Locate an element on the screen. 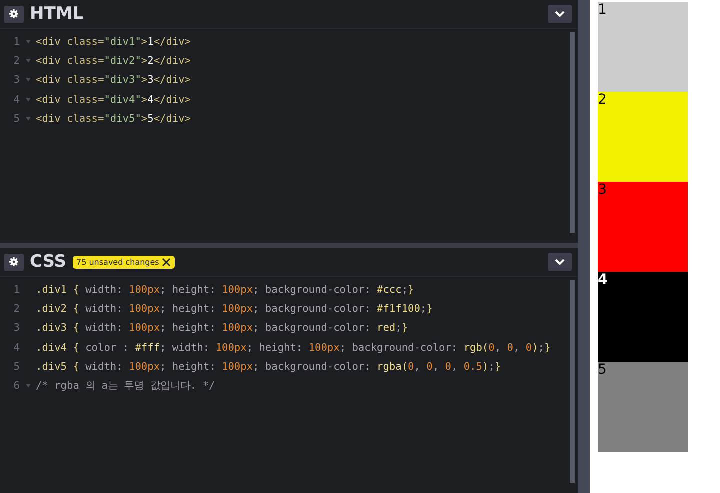  box-label: 3 is located at coordinates (602, 190).